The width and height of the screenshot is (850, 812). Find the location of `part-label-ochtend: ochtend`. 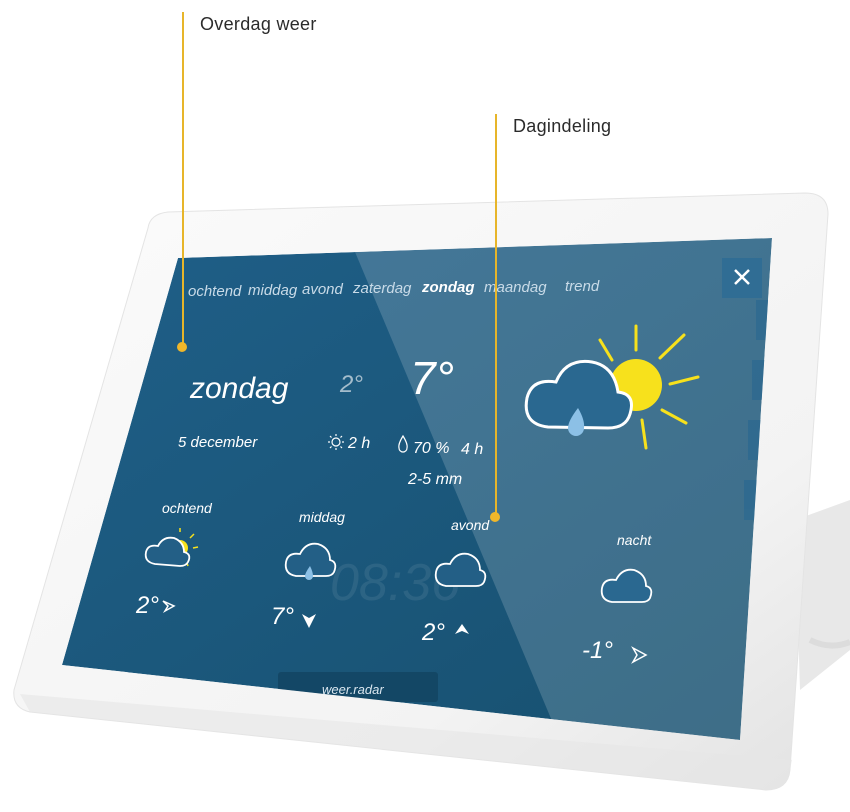

part-label-ochtend: ochtend is located at coordinates (187, 508).